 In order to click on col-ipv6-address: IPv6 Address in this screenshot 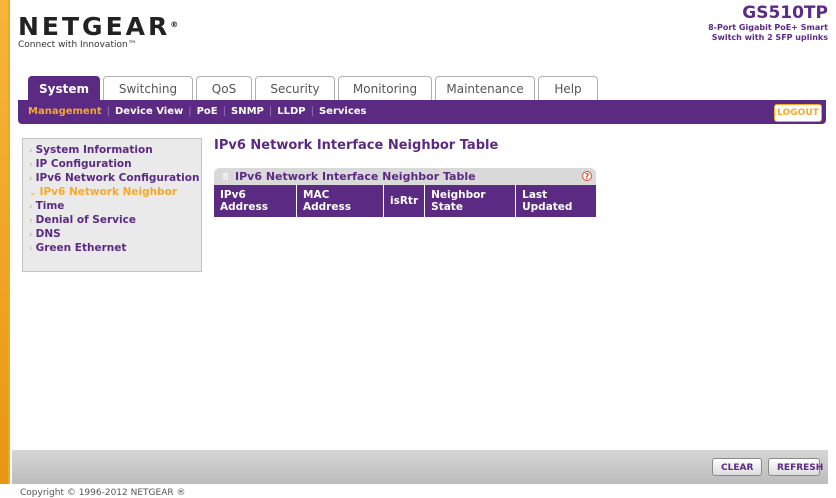, I will do `click(255, 201)`.